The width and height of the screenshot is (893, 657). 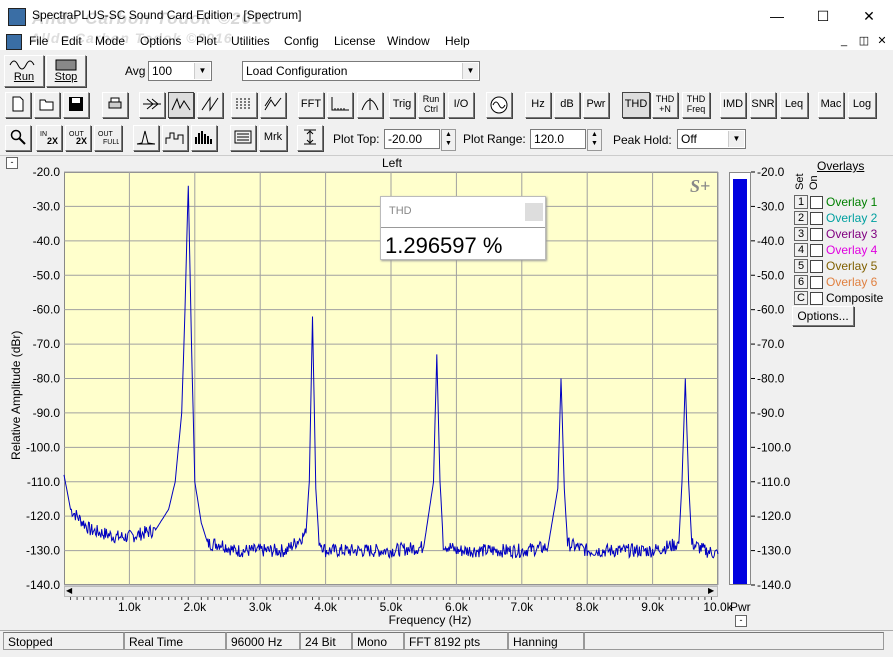 I want to click on y-tick-label: -60.0, so click(x=47, y=310).